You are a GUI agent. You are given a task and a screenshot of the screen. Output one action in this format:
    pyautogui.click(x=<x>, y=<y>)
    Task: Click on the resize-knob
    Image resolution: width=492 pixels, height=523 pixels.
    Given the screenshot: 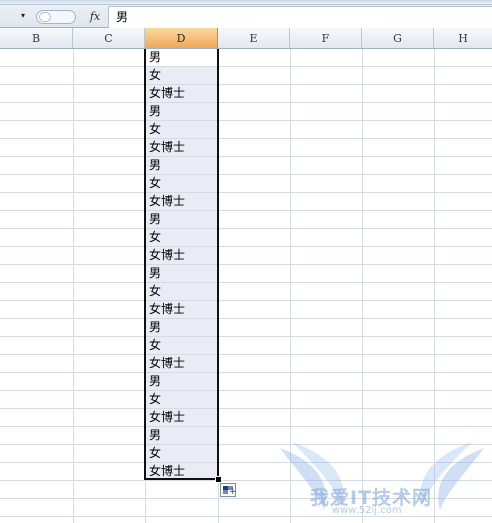 What is the action you would take?
    pyautogui.click(x=45, y=17)
    